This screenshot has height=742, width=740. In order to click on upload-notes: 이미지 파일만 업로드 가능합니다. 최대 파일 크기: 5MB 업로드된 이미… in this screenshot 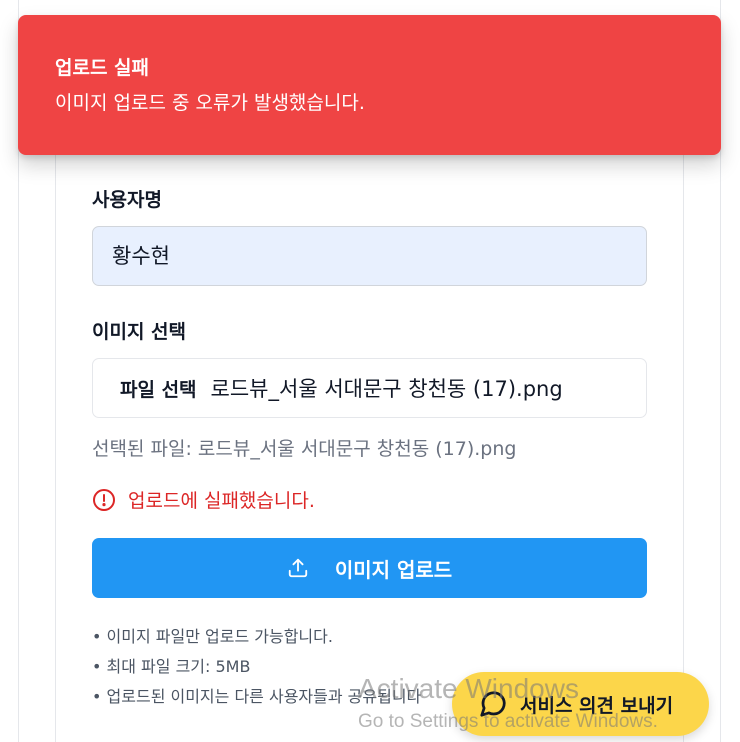, I will do `click(257, 667)`.